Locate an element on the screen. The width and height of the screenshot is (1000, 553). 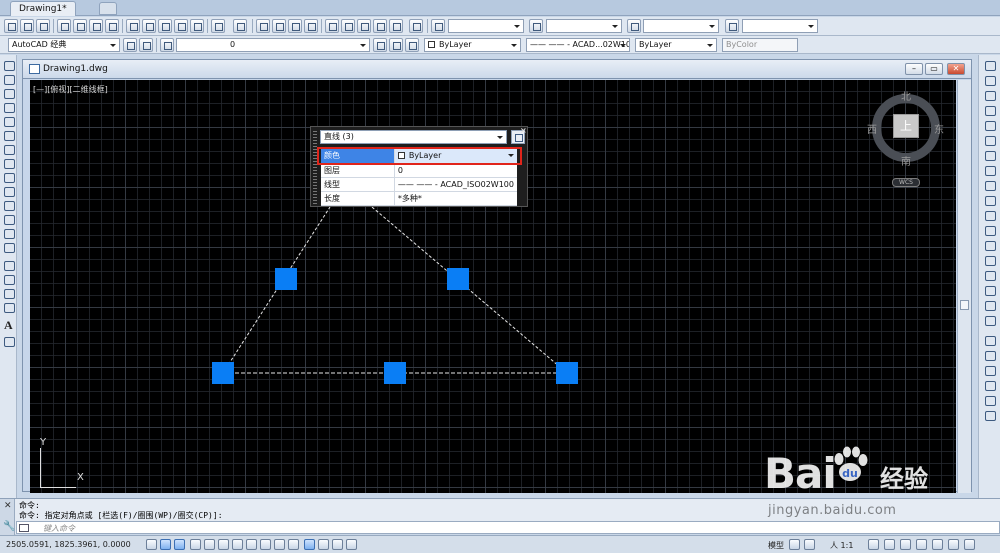
annotation-scale: 人 1:1 is located at coordinates (841, 545).